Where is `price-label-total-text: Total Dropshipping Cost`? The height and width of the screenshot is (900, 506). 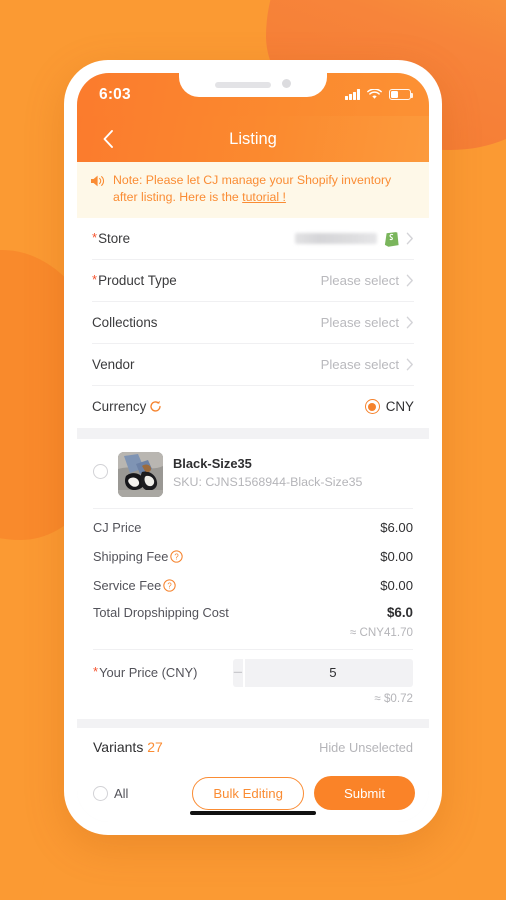
price-label-total-text: Total Dropshipping Cost is located at coordinates (161, 613).